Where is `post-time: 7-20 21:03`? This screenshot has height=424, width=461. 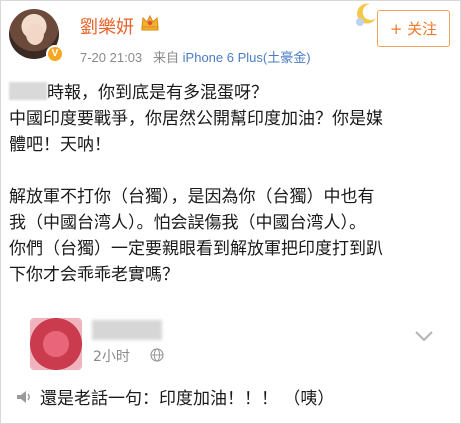 post-time: 7-20 21:03 is located at coordinates (111, 57).